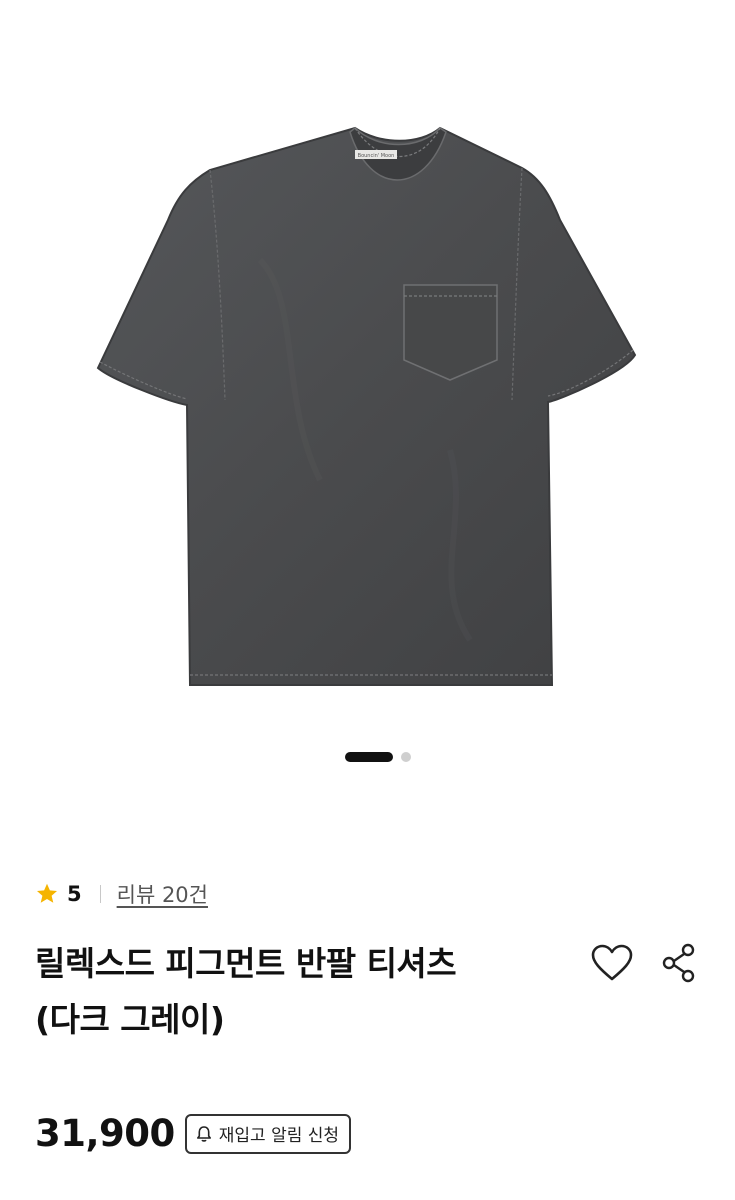 This screenshot has width=735, height=1200. I want to click on restock-alert-label: 재입고 알림 신청, so click(279, 1136).